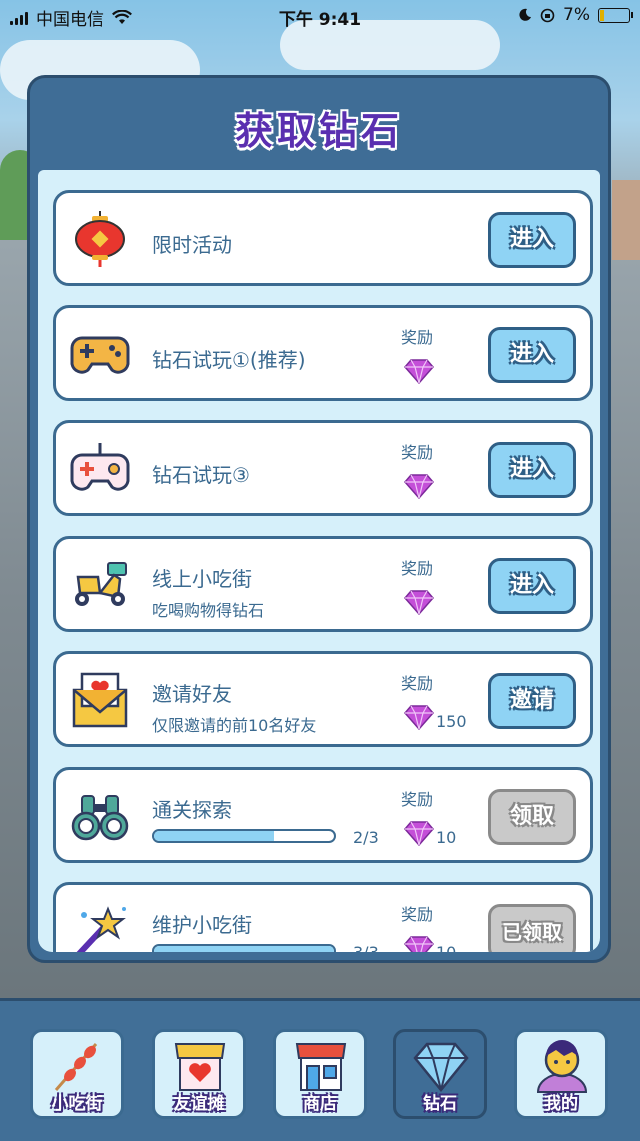  What do you see at coordinates (561, 1104) in the screenshot?
I see `tab-label: 我的` at bounding box center [561, 1104].